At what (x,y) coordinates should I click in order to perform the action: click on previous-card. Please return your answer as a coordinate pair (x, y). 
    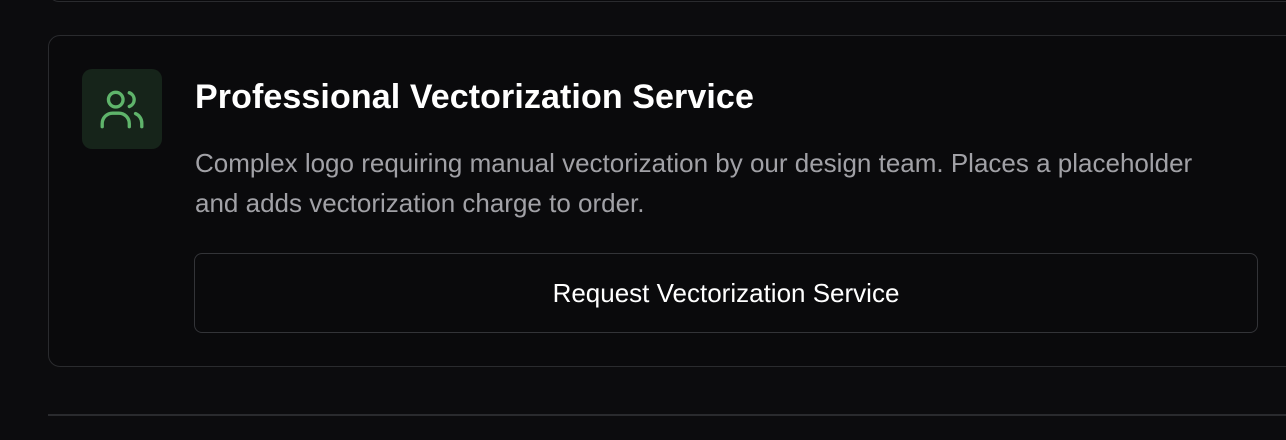
    Looking at the image, I should click on (667, 1).